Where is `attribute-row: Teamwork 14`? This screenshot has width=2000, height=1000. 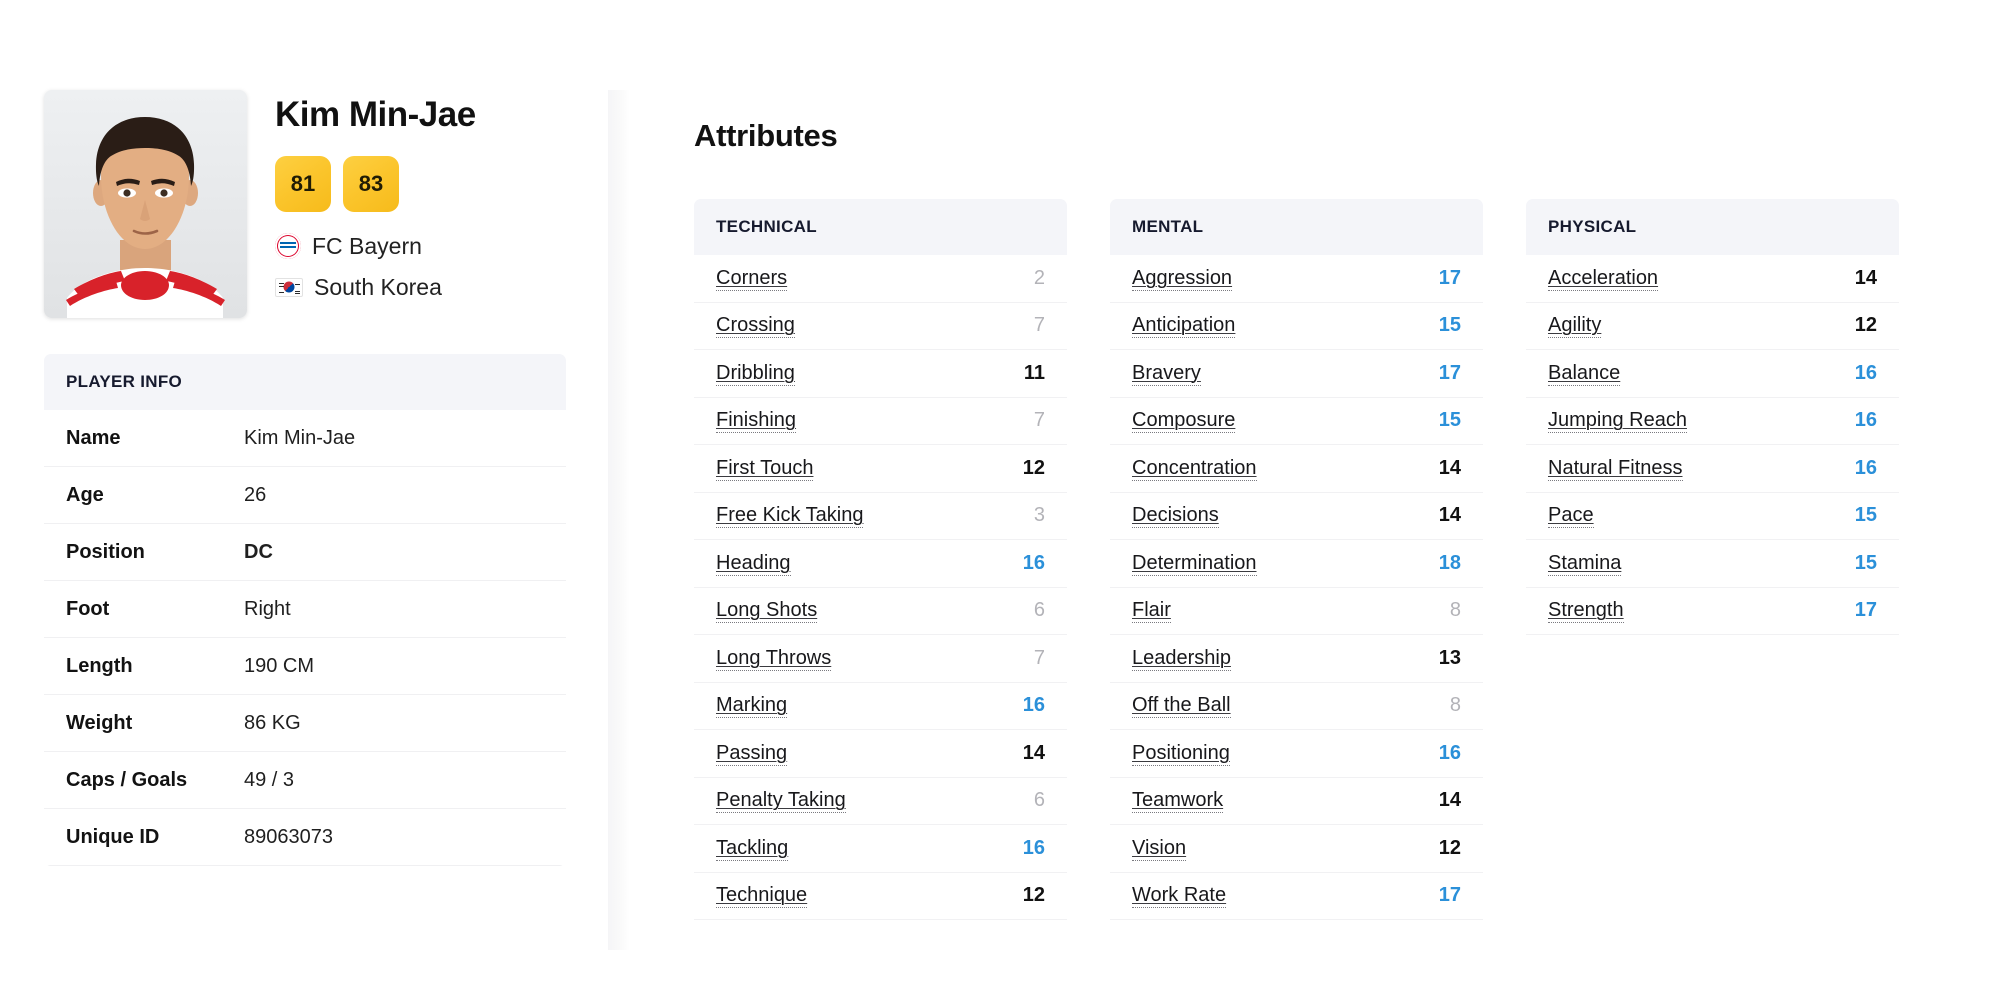 attribute-row: Teamwork 14 is located at coordinates (1296, 801).